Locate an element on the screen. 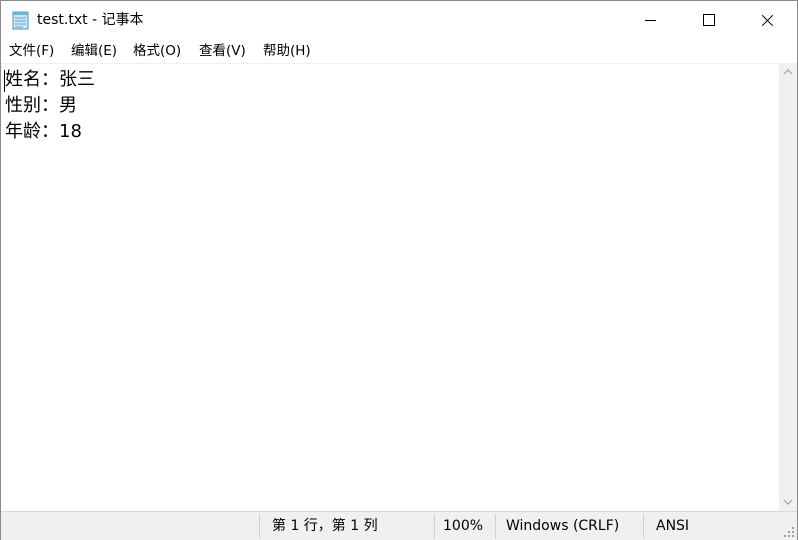 This screenshot has height=540, width=798. status-bar: 第 1 行，第 1 列 100% Windows (CRLF) ANSI is located at coordinates (399, 525).